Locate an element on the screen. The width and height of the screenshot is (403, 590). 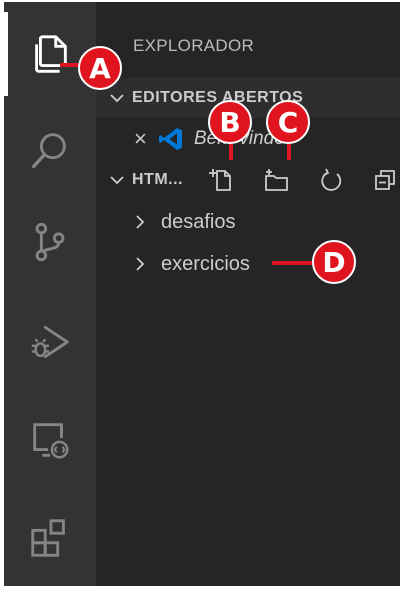
new-file-icon is located at coordinates (220, 180).